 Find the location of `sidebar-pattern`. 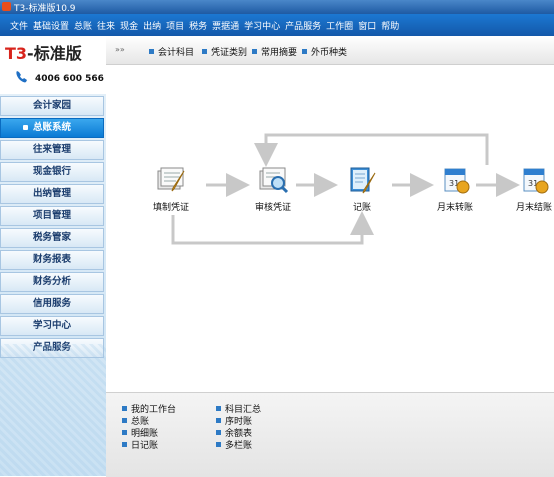

sidebar-pattern is located at coordinates (53, 410).